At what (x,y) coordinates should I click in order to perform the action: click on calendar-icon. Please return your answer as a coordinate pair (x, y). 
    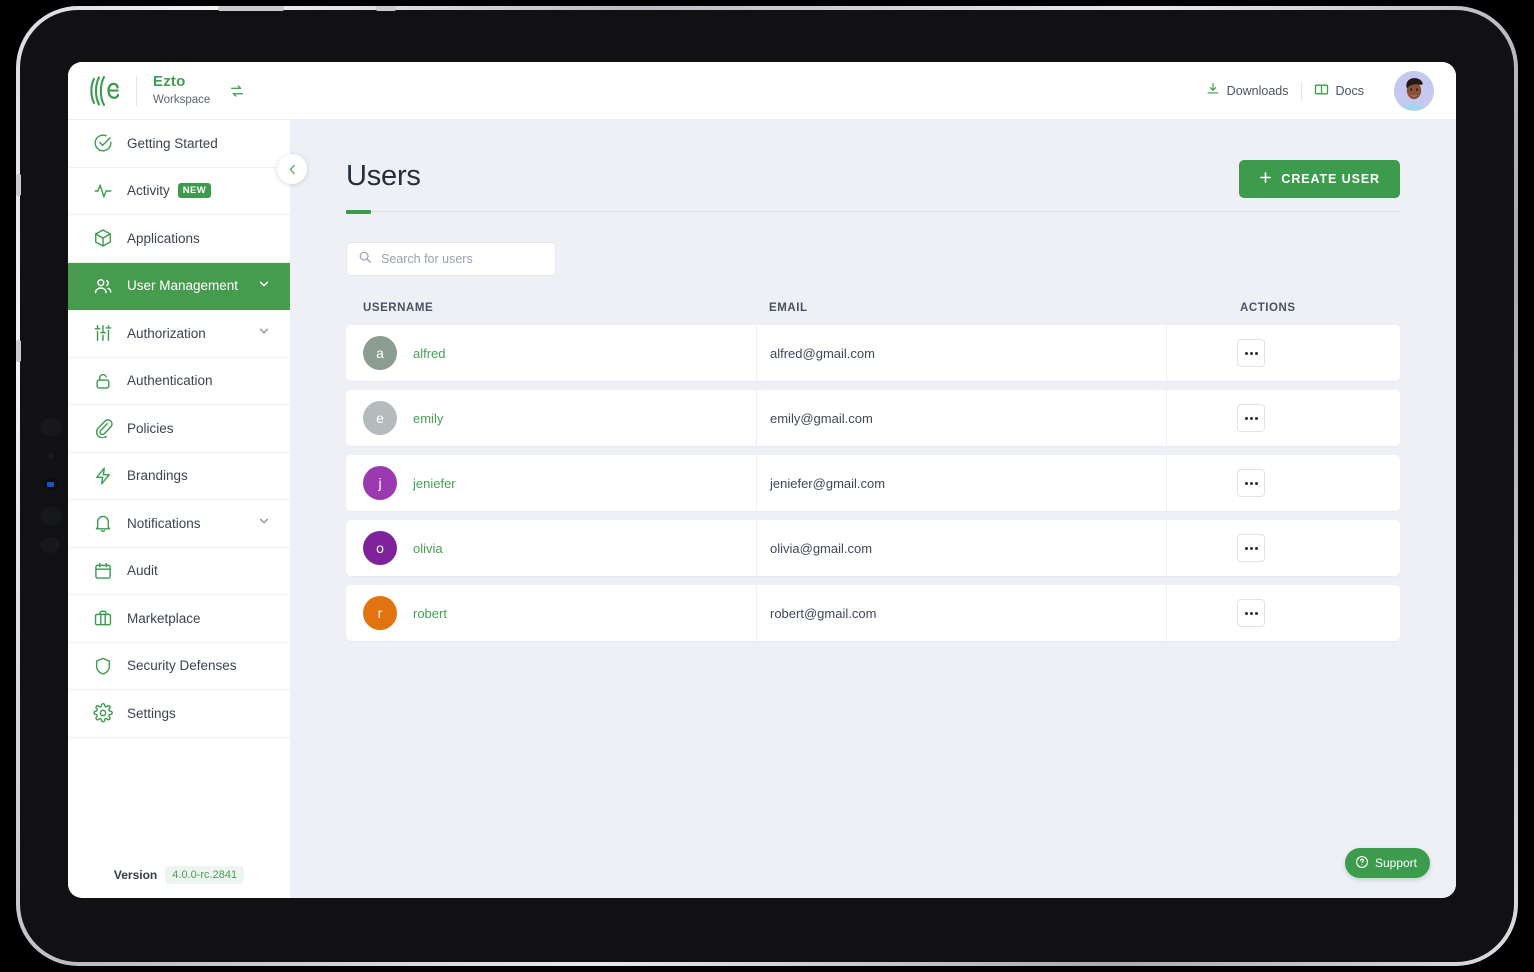
    Looking at the image, I should click on (102, 570).